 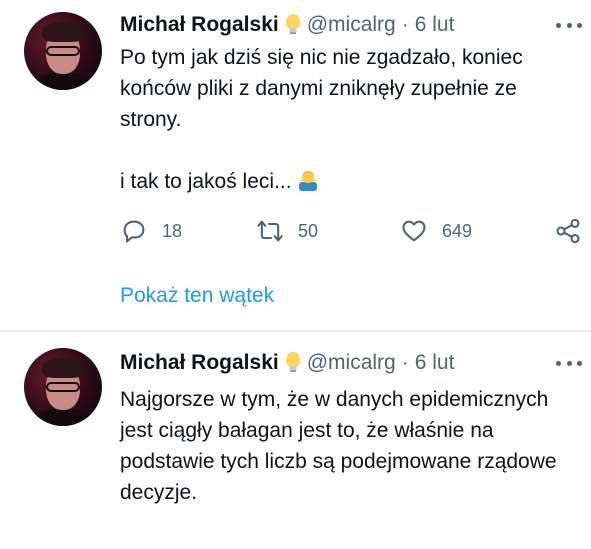 I want to click on share-button, so click(x=568, y=231).